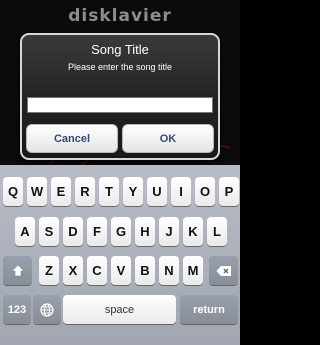 The height and width of the screenshot is (345, 320). Describe the element at coordinates (229, 191) in the screenshot. I see `key-p: P` at that location.